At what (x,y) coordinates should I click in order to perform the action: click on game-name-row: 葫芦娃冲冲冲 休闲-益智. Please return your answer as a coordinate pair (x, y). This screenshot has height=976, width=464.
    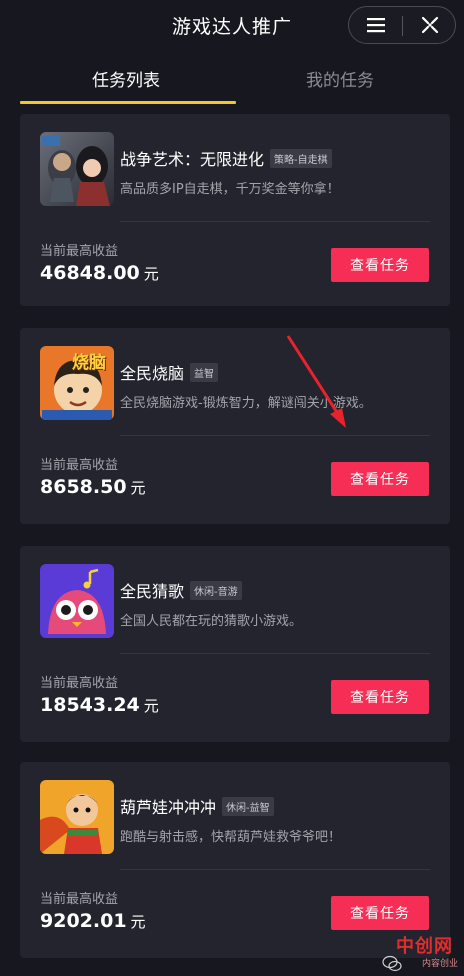
    Looking at the image, I should click on (197, 806).